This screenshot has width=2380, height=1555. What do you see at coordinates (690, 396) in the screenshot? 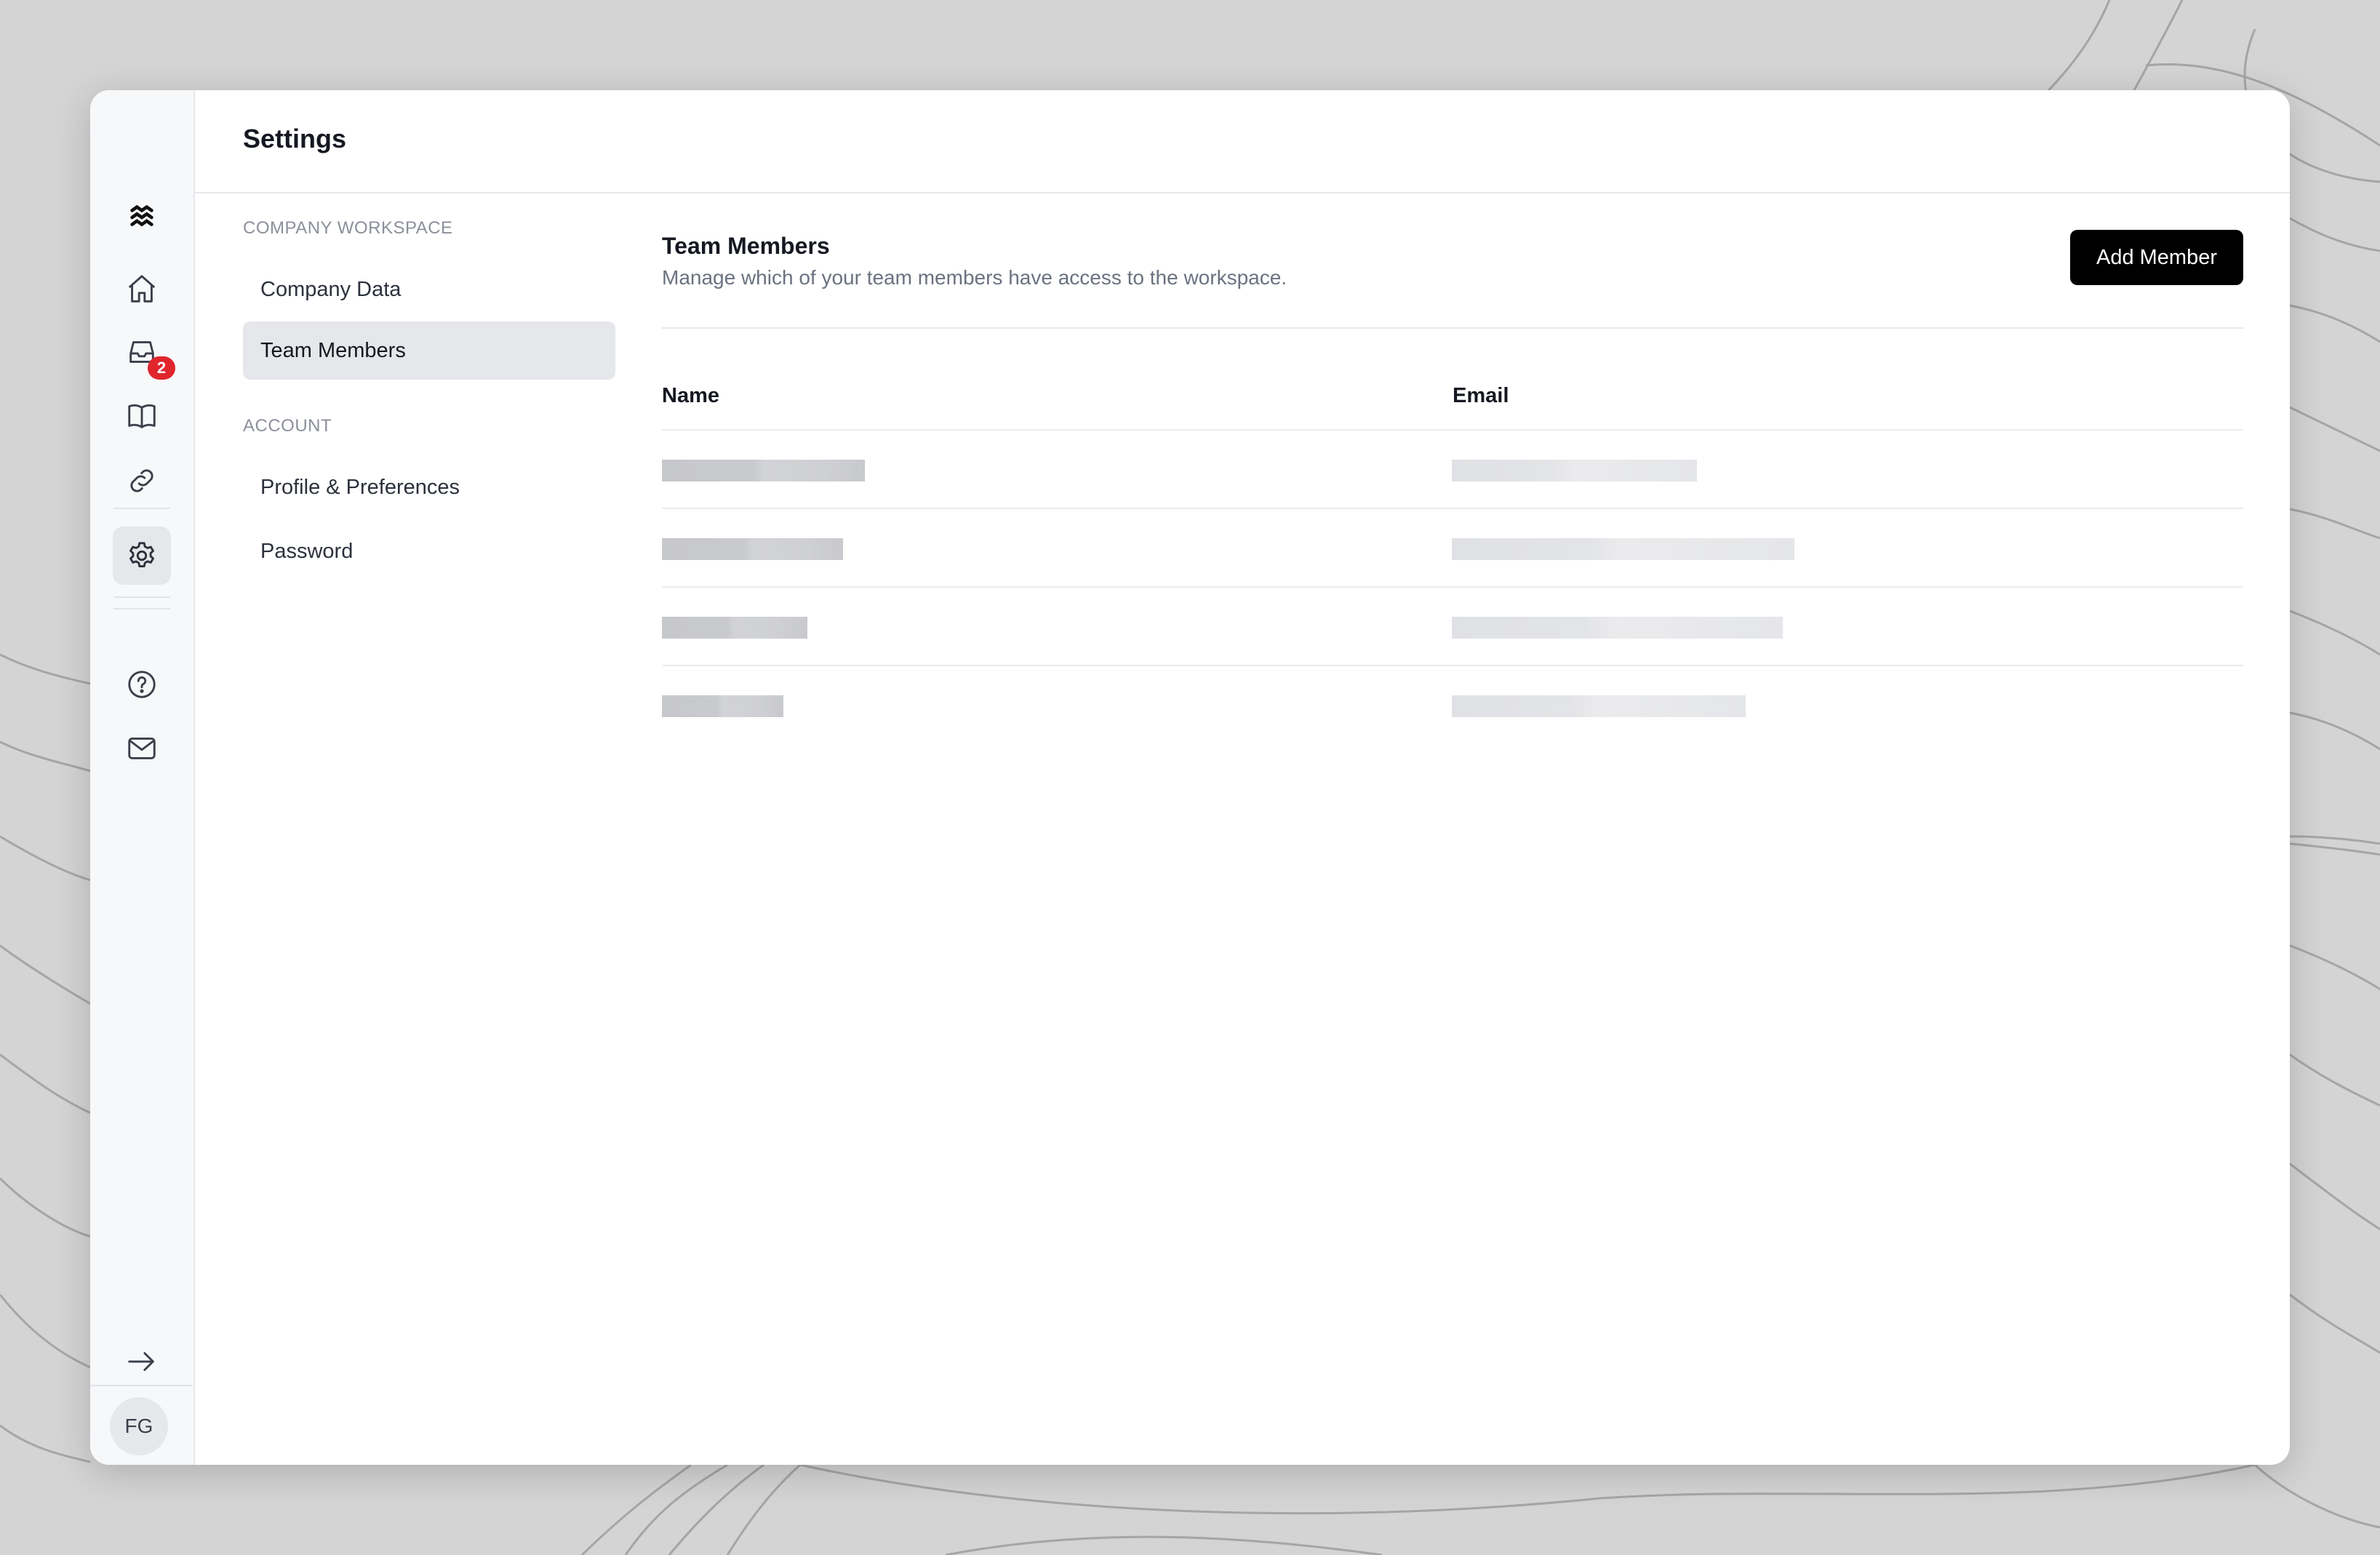
I see `column-header-name: Name` at bounding box center [690, 396].